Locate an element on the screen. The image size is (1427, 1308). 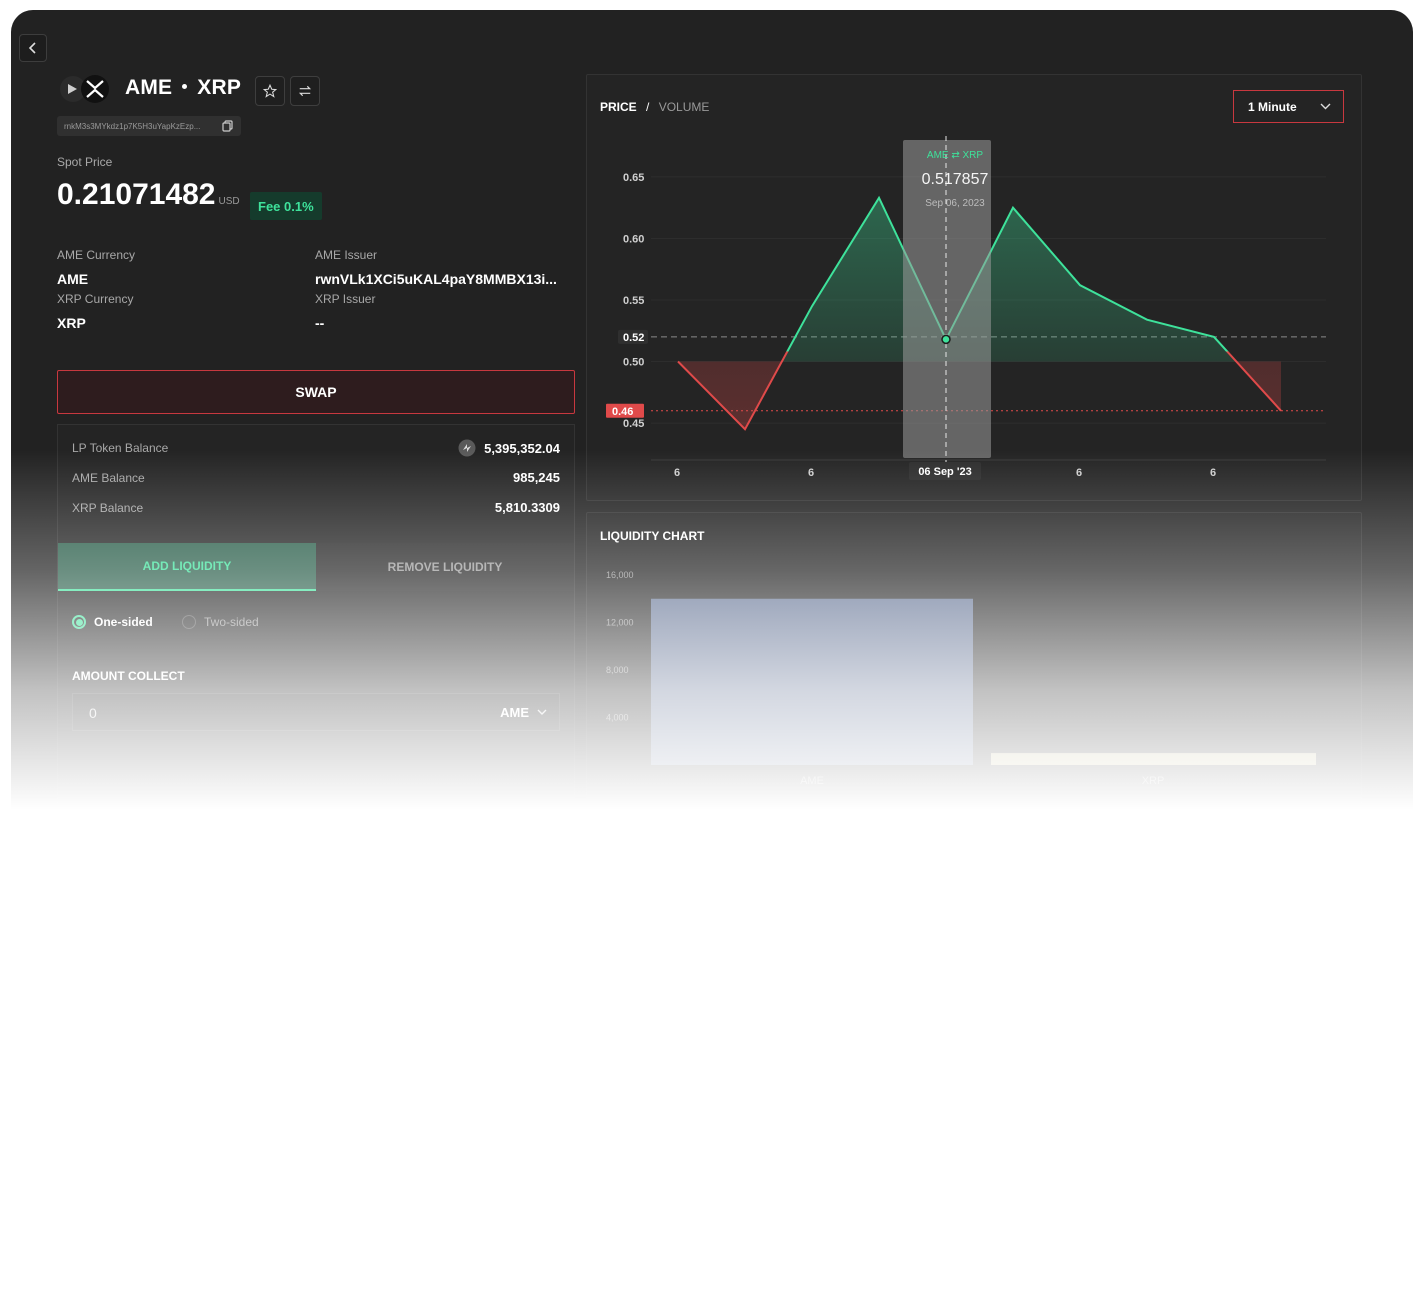
amount-collect-label: AMOUNT COLLECT is located at coordinates (128, 676).